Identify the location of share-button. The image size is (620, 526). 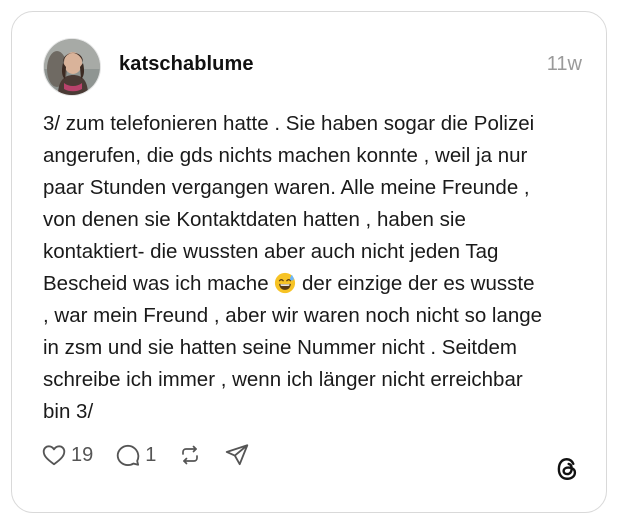
(237, 455).